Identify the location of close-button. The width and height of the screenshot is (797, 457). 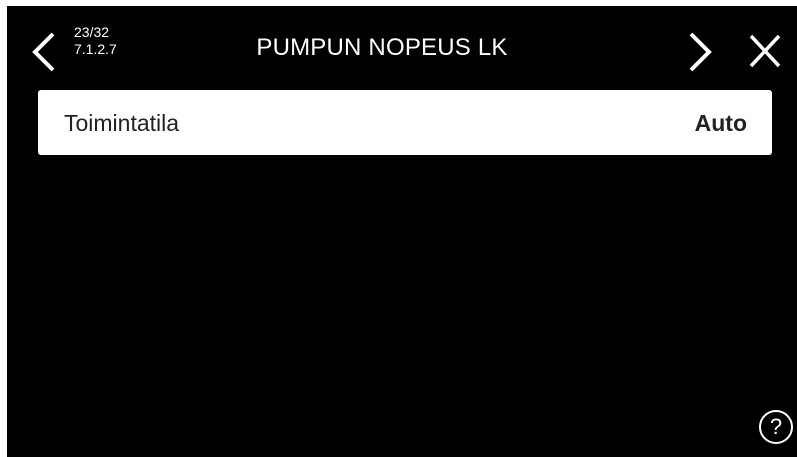
(765, 52).